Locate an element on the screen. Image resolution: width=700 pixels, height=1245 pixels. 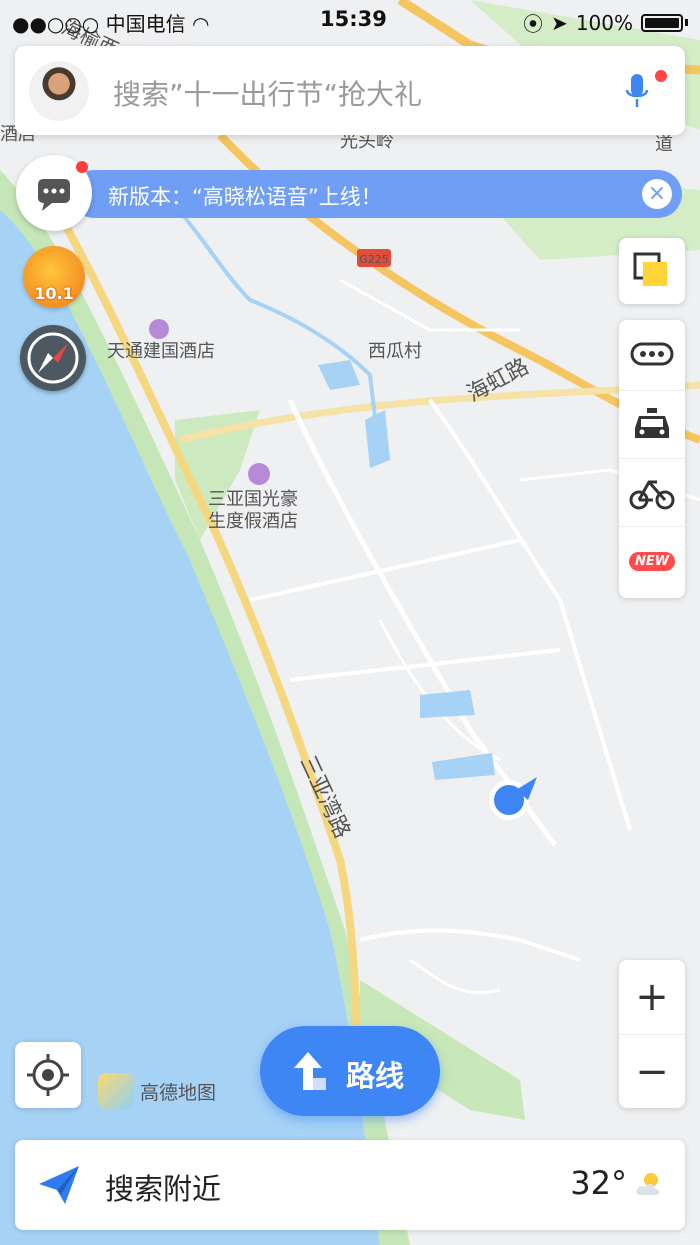
promo-dice-button: 10.1 is located at coordinates (54, 277).